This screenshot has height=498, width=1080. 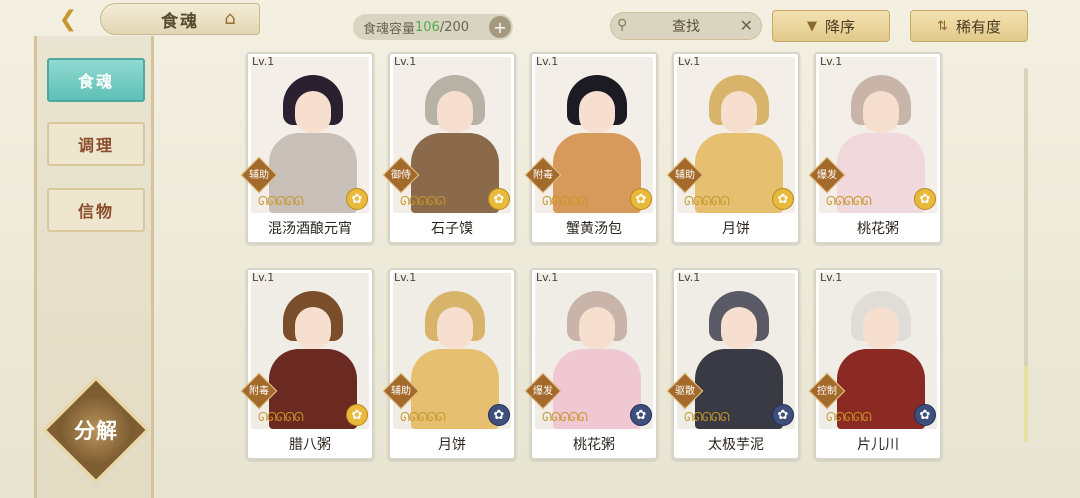 What do you see at coordinates (942, 26) in the screenshot?
I see `sort-arrows-icon: ⇅` at bounding box center [942, 26].